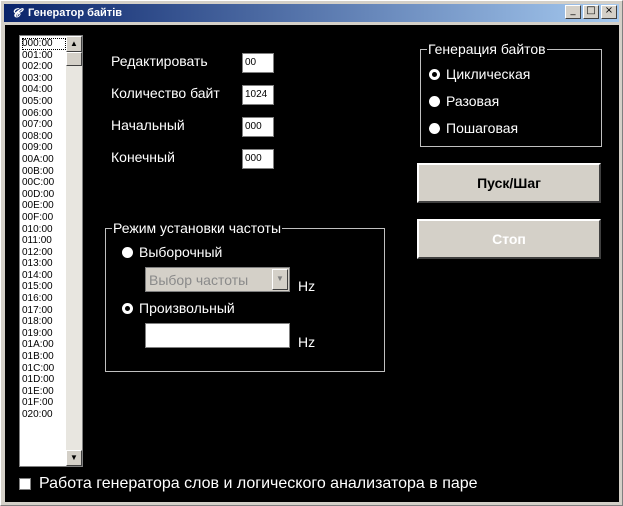 The height and width of the screenshot is (506, 623). Describe the element at coordinates (44, 415) in the screenshot. I see `list-item: 020:00` at that location.